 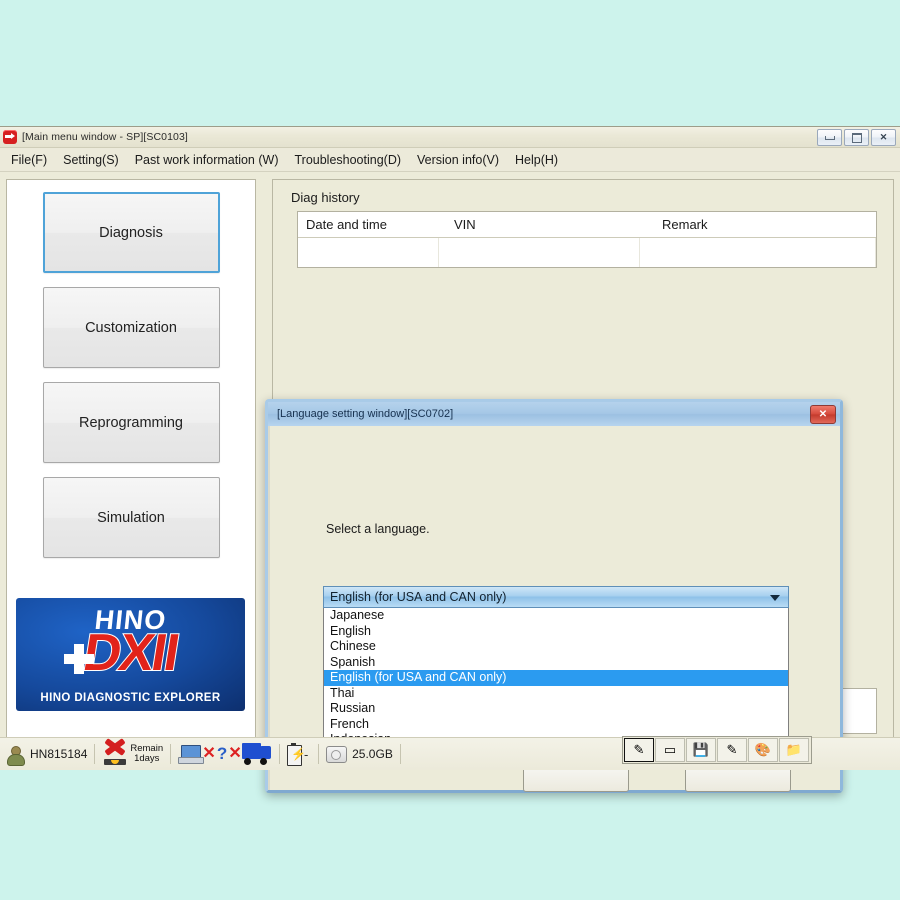 What do you see at coordinates (556, 694) in the screenshot?
I see `combobox-option-thai: Thai` at bounding box center [556, 694].